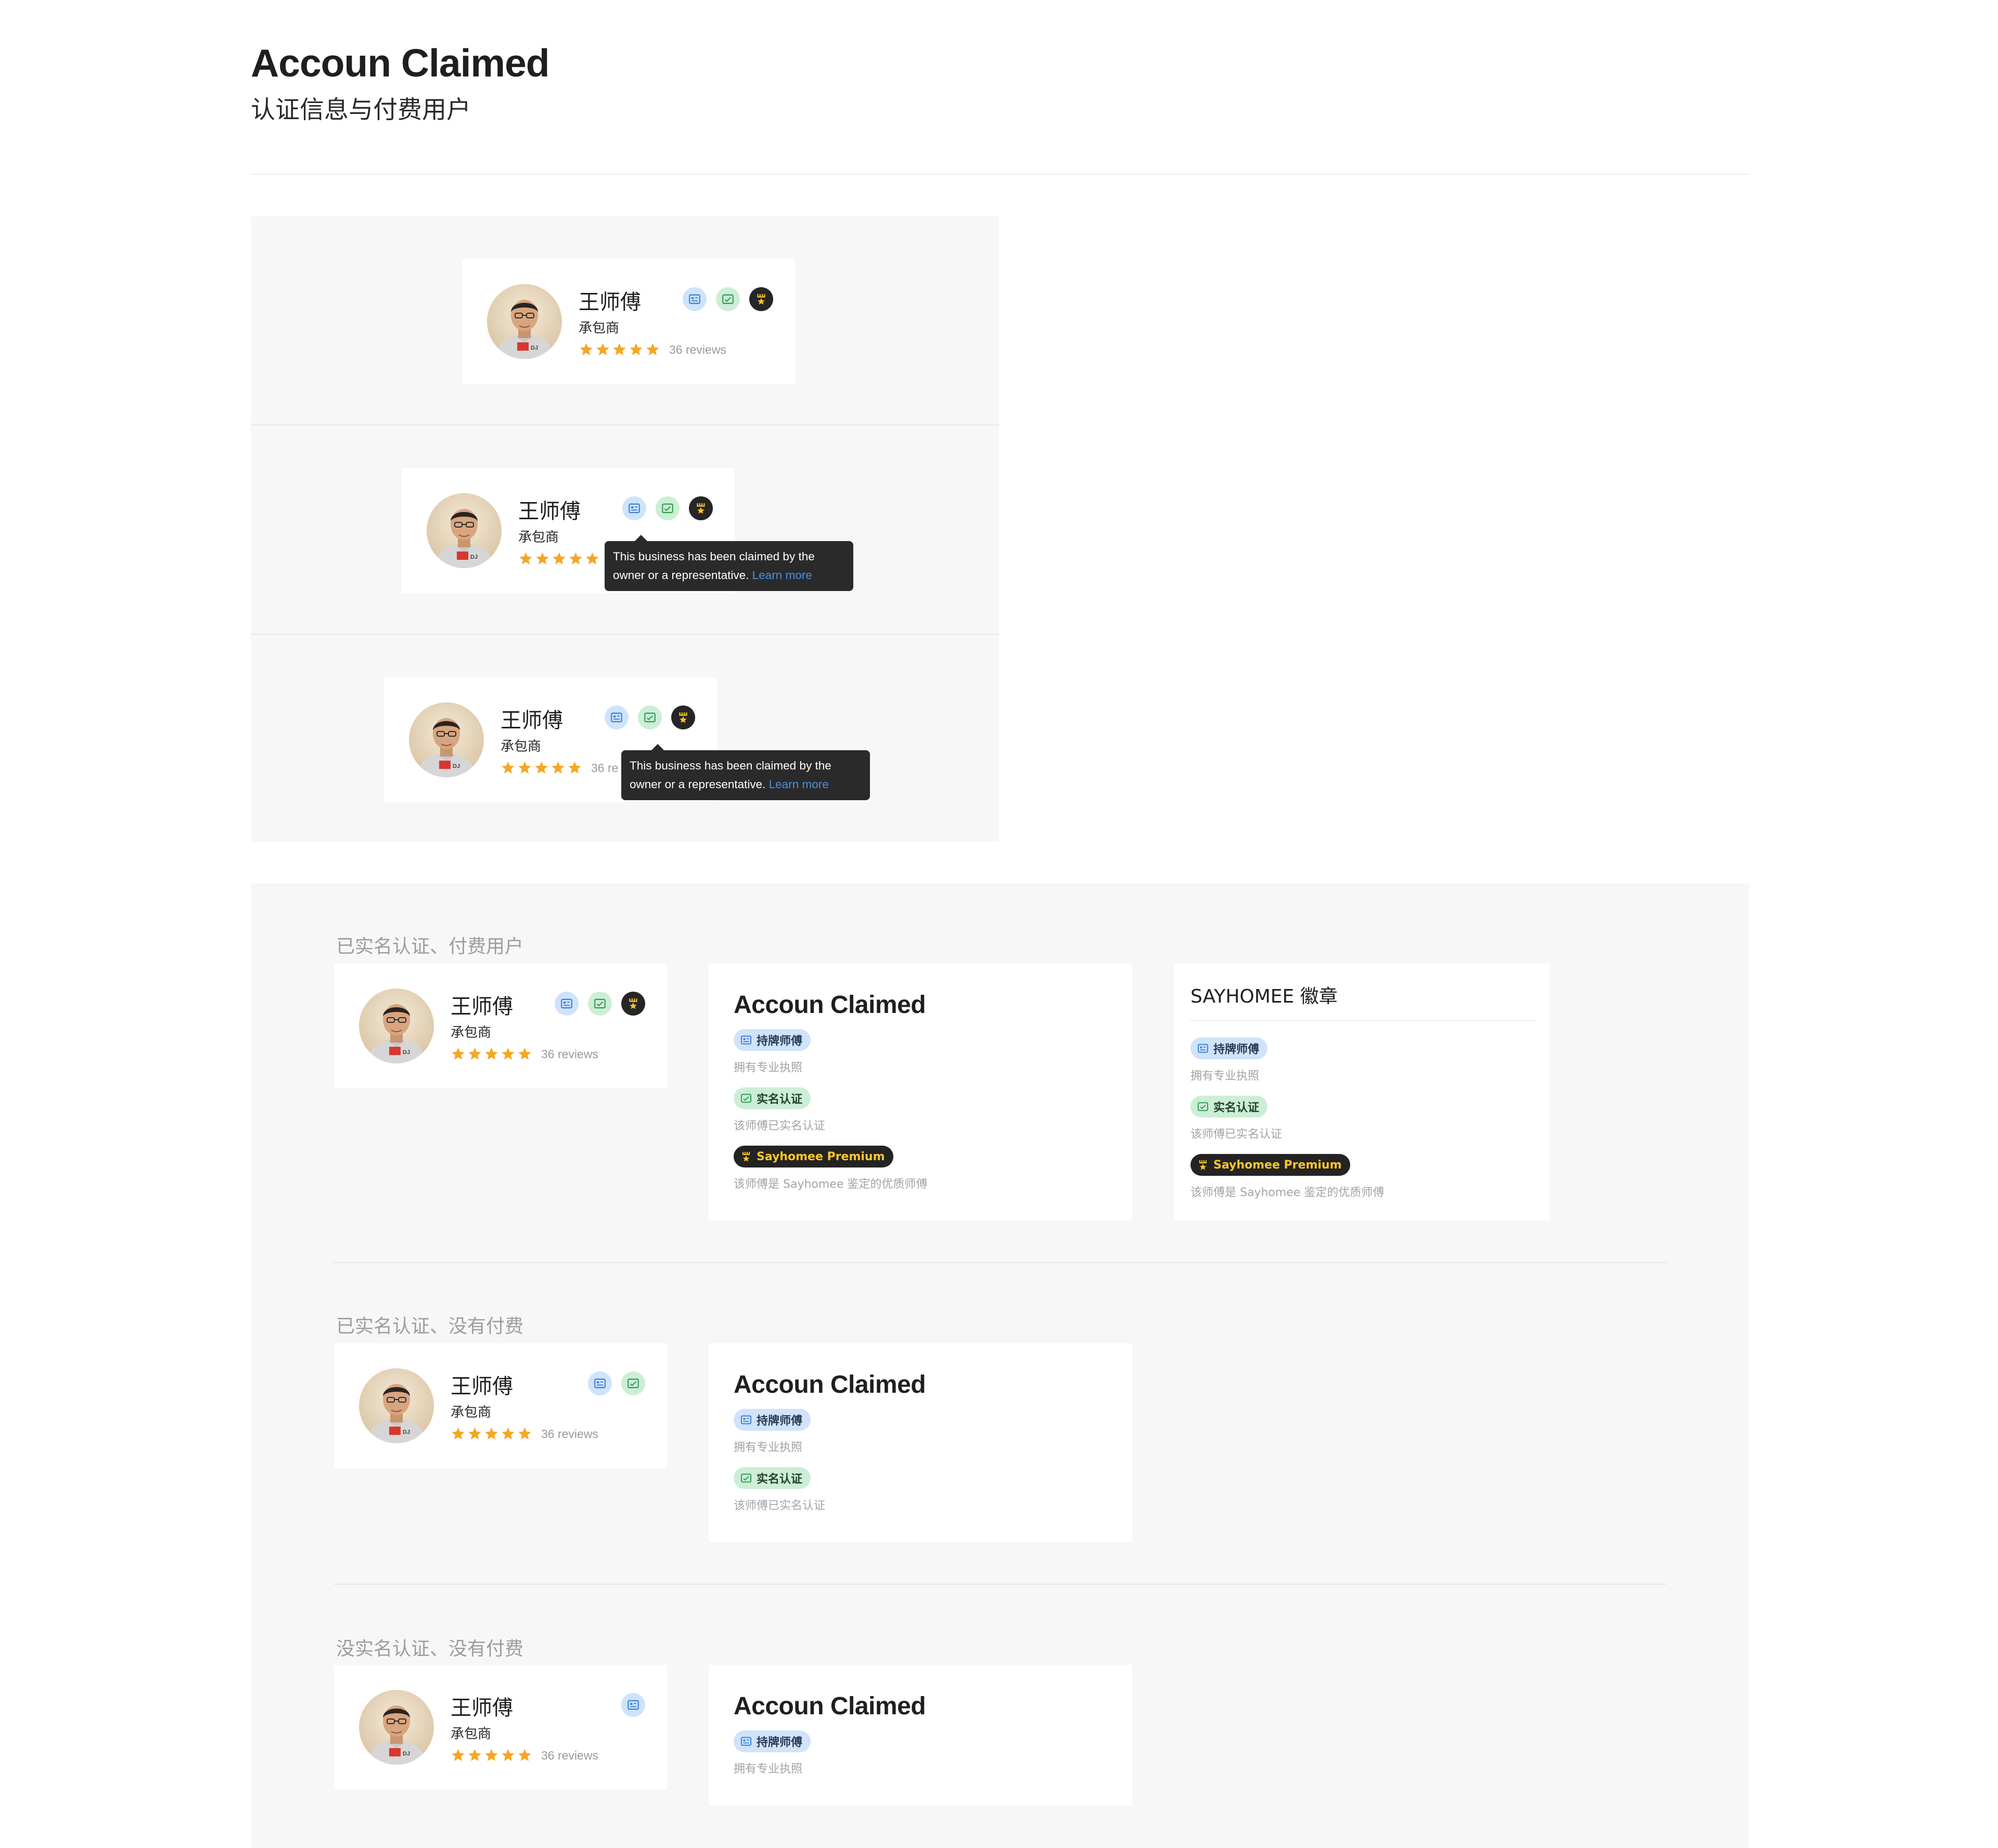 The width and height of the screenshot is (1998, 1848). Describe the element at coordinates (1277, 1165) in the screenshot. I see `premium-label: Sayhomee Premium` at that location.